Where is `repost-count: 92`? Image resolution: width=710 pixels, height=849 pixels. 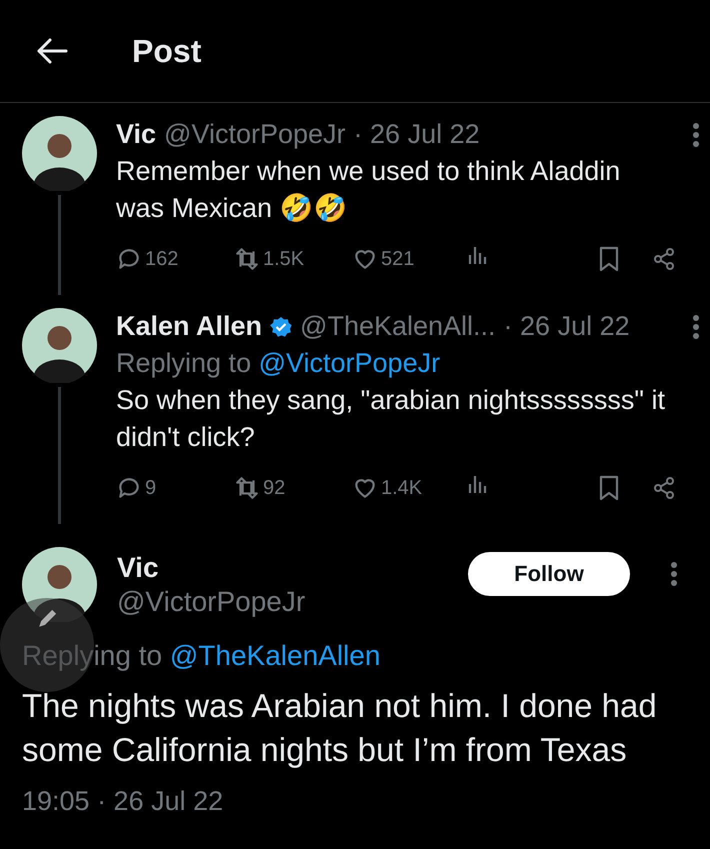 repost-count: 92 is located at coordinates (274, 488).